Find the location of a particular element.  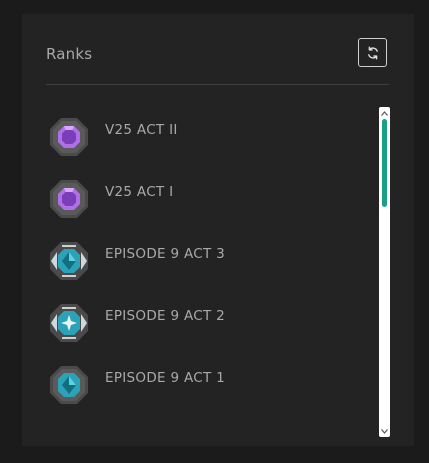

rank-item: EPISODE 9 ACT 2 is located at coordinates (211, 323).